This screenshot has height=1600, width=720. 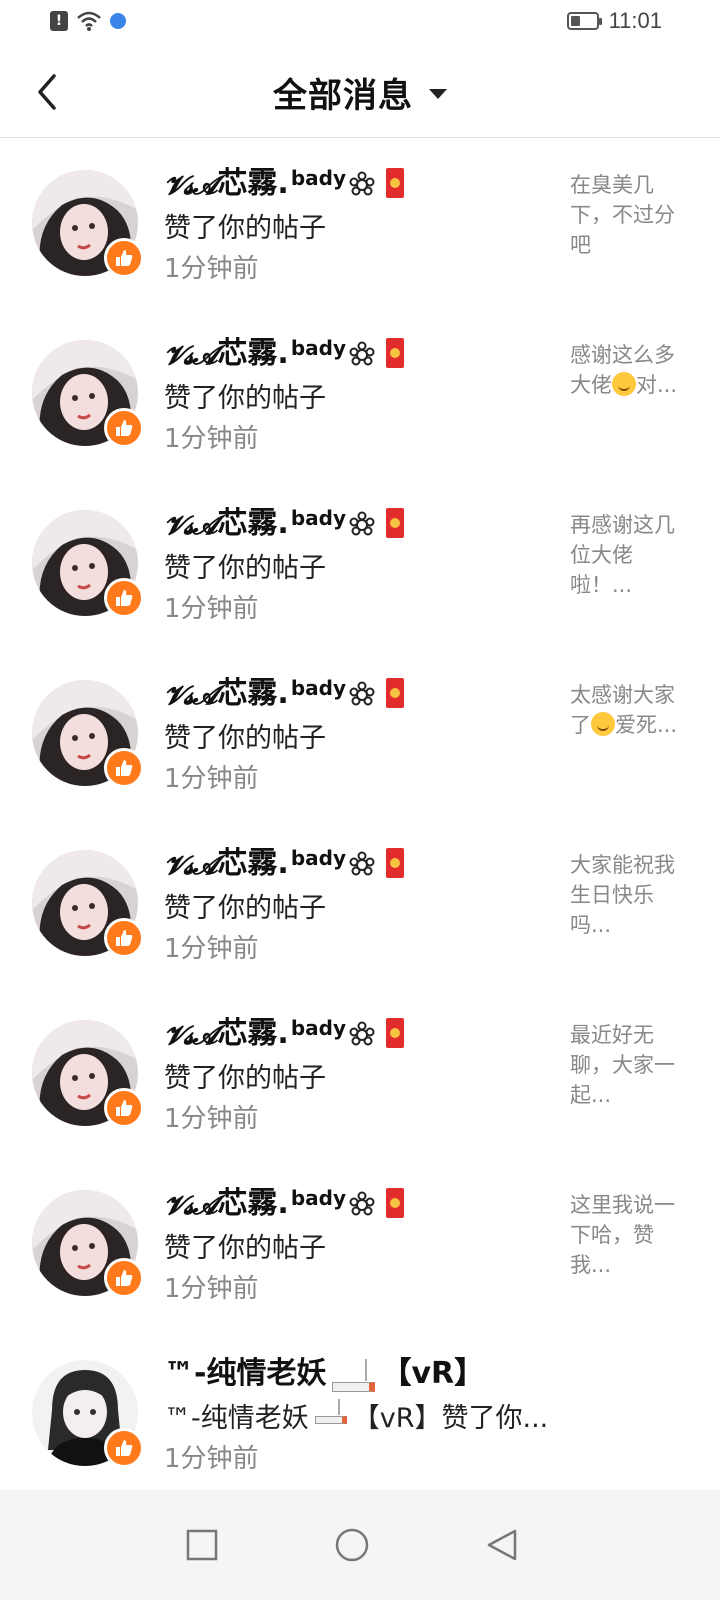 What do you see at coordinates (438, 94) in the screenshot?
I see `caret-down-icon` at bounding box center [438, 94].